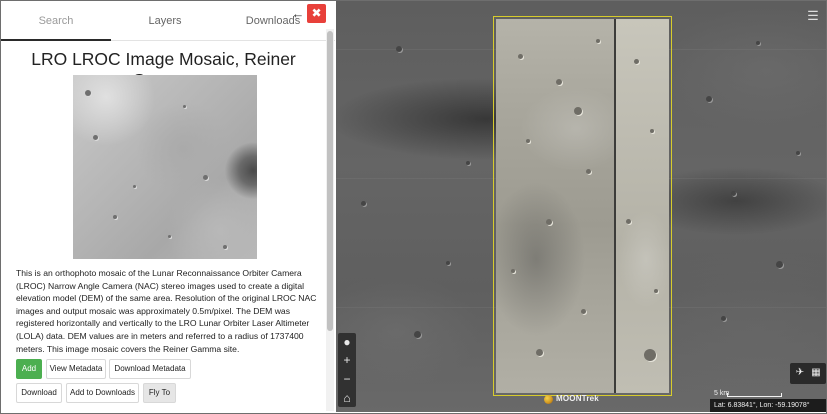  Describe the element at coordinates (76, 369) in the screenshot. I see `view-metadata-button: View Metadata` at that location.